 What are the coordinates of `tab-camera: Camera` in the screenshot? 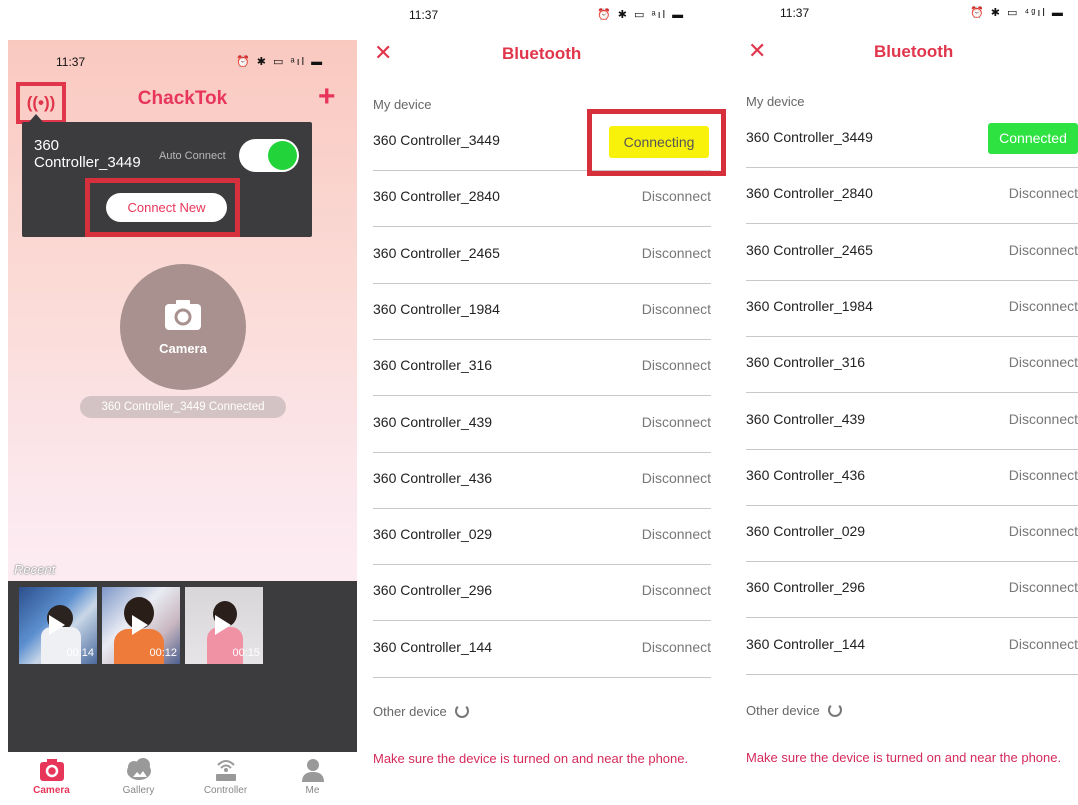 It's located at (51, 778).